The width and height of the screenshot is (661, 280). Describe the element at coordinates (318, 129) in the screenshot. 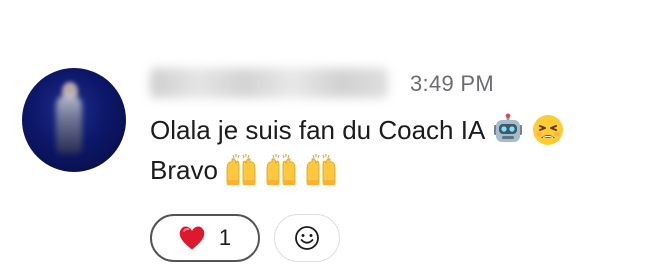

I see `message-text: Olala je suis fan du Coach IA` at that location.